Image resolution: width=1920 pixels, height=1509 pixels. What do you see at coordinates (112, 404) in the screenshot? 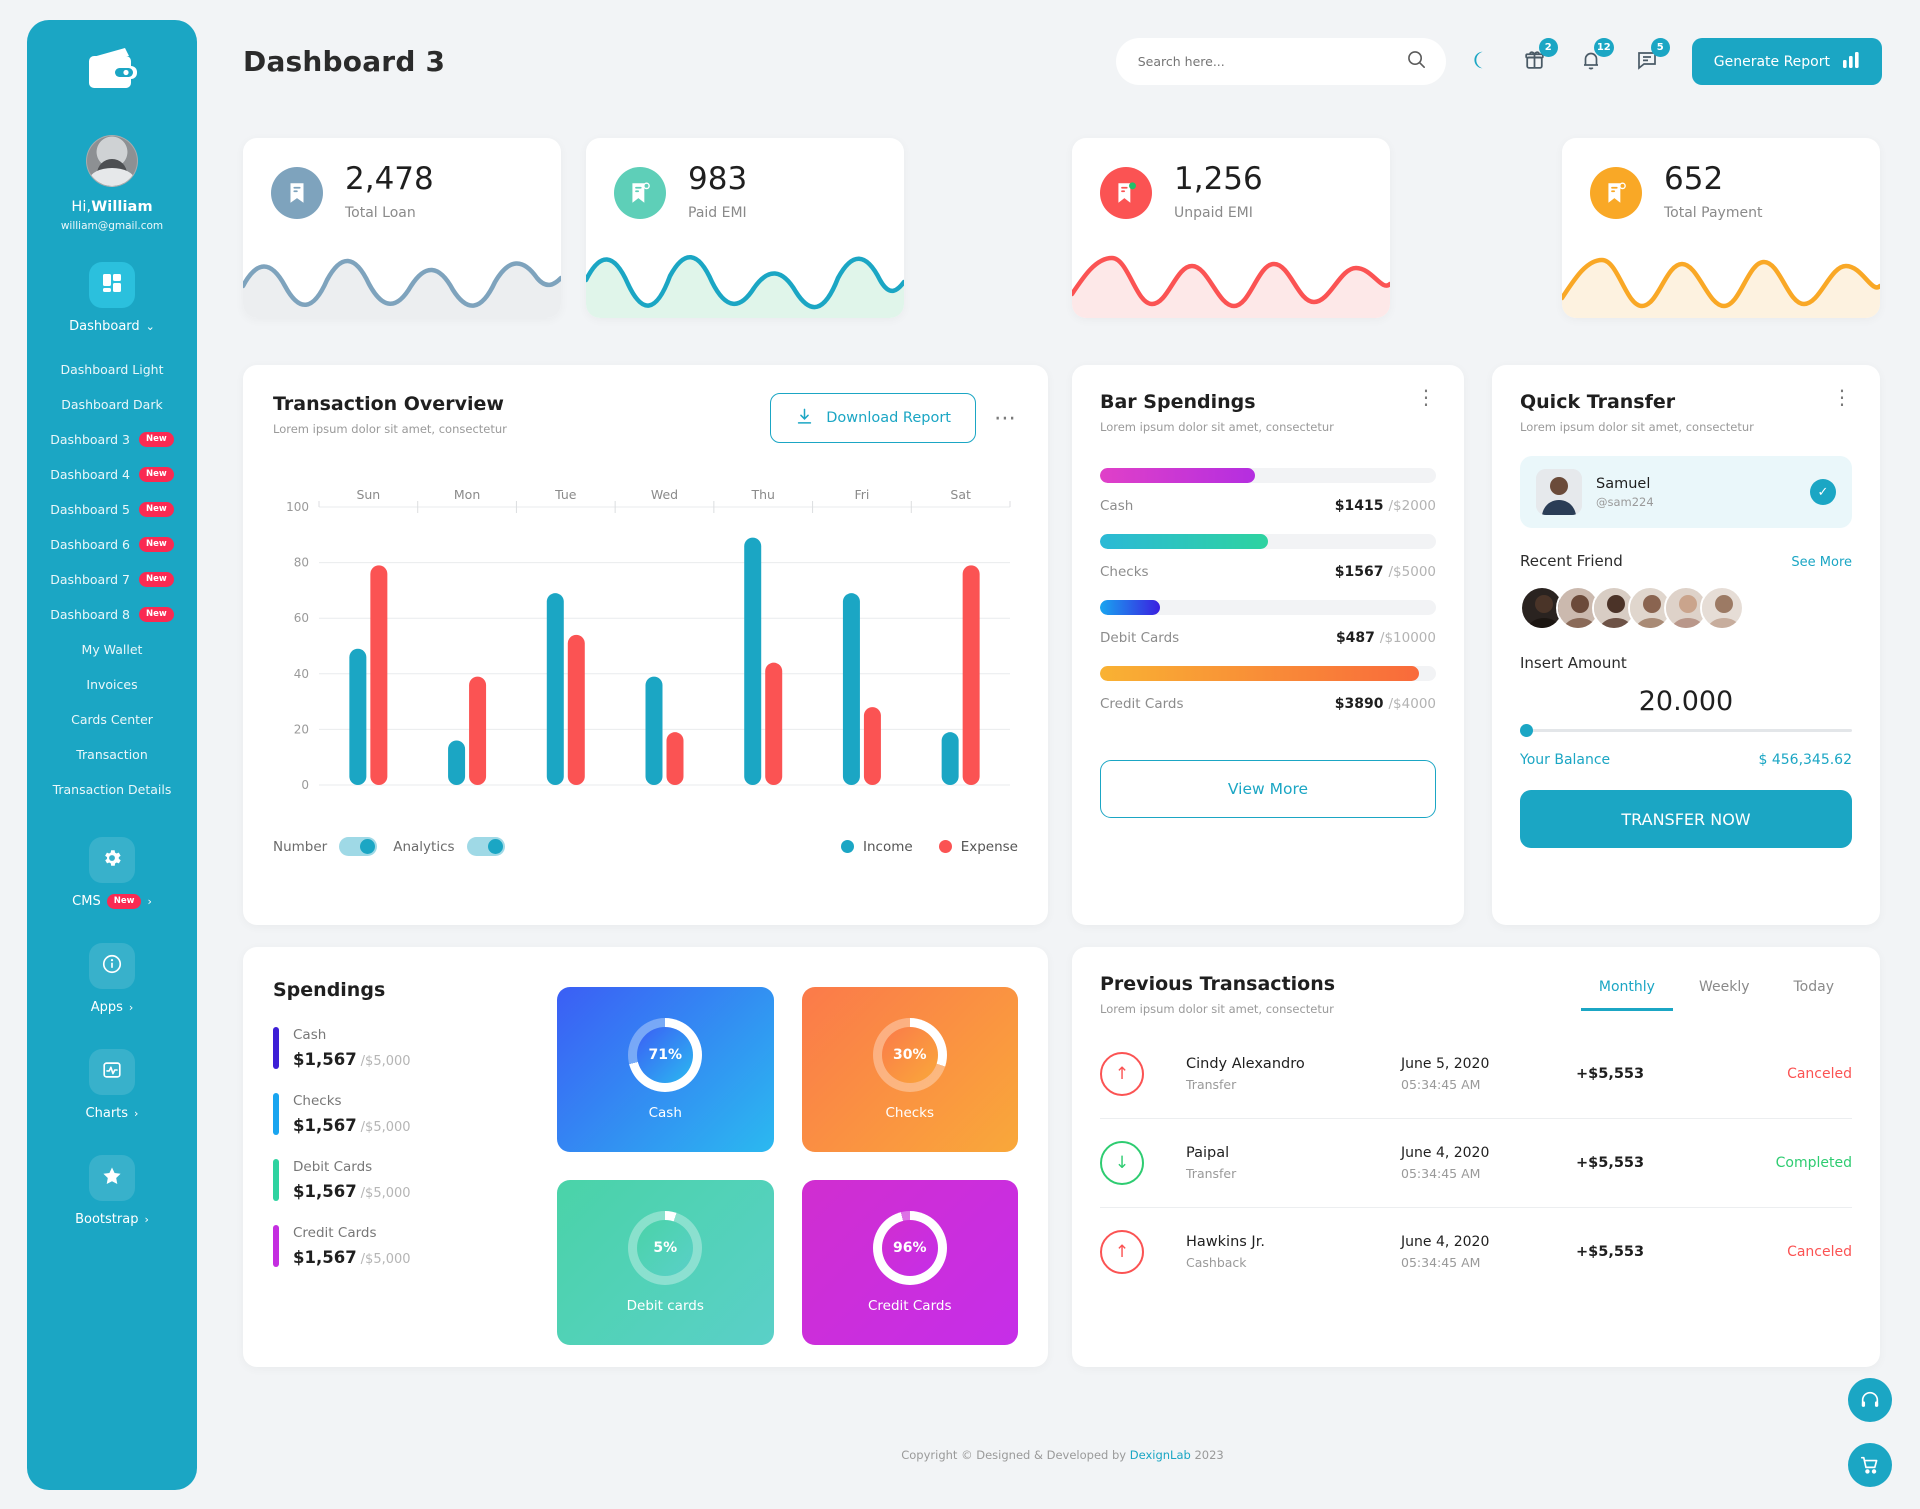
I see `sidebar-item-dashboard-dark: Dashboard Dark` at bounding box center [112, 404].